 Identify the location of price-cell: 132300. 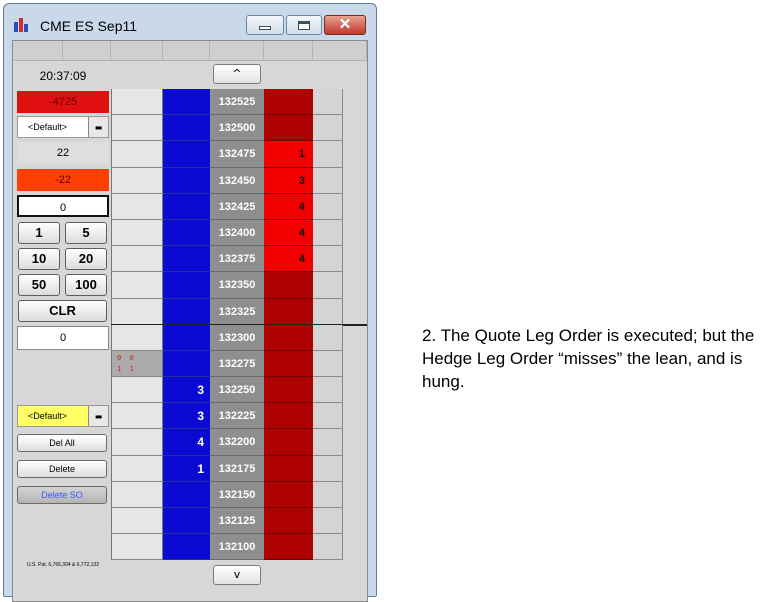
(237, 337).